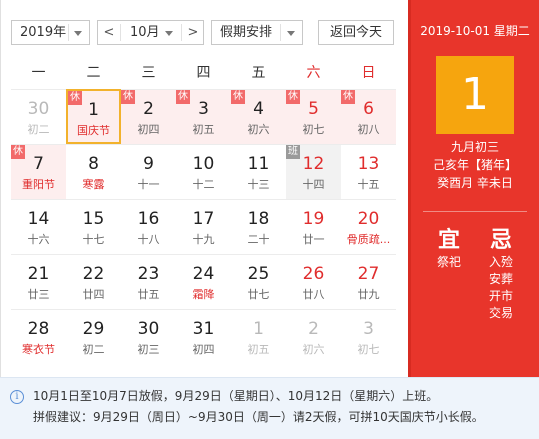 This screenshot has height=439, width=539. Describe the element at coordinates (368, 73) in the screenshot. I see `weekday-label: 日` at that location.